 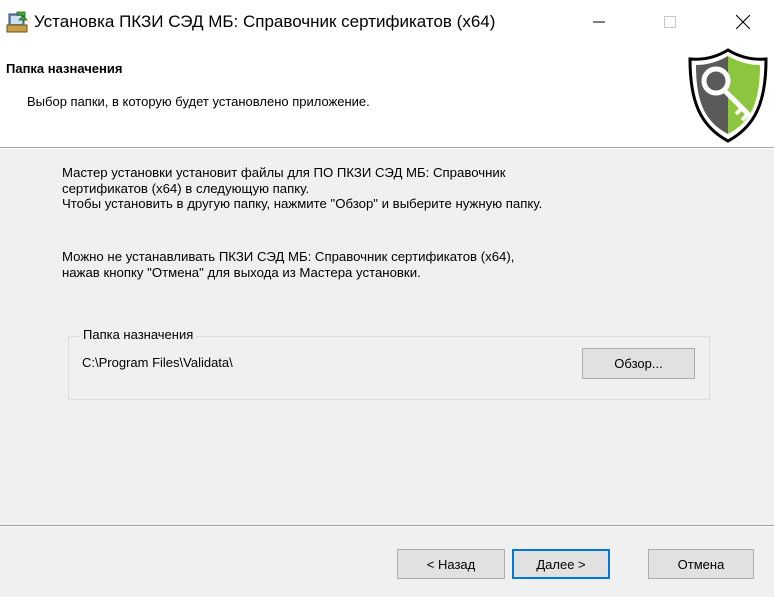 I want to click on page-title: Папка назначения, so click(x=64, y=68).